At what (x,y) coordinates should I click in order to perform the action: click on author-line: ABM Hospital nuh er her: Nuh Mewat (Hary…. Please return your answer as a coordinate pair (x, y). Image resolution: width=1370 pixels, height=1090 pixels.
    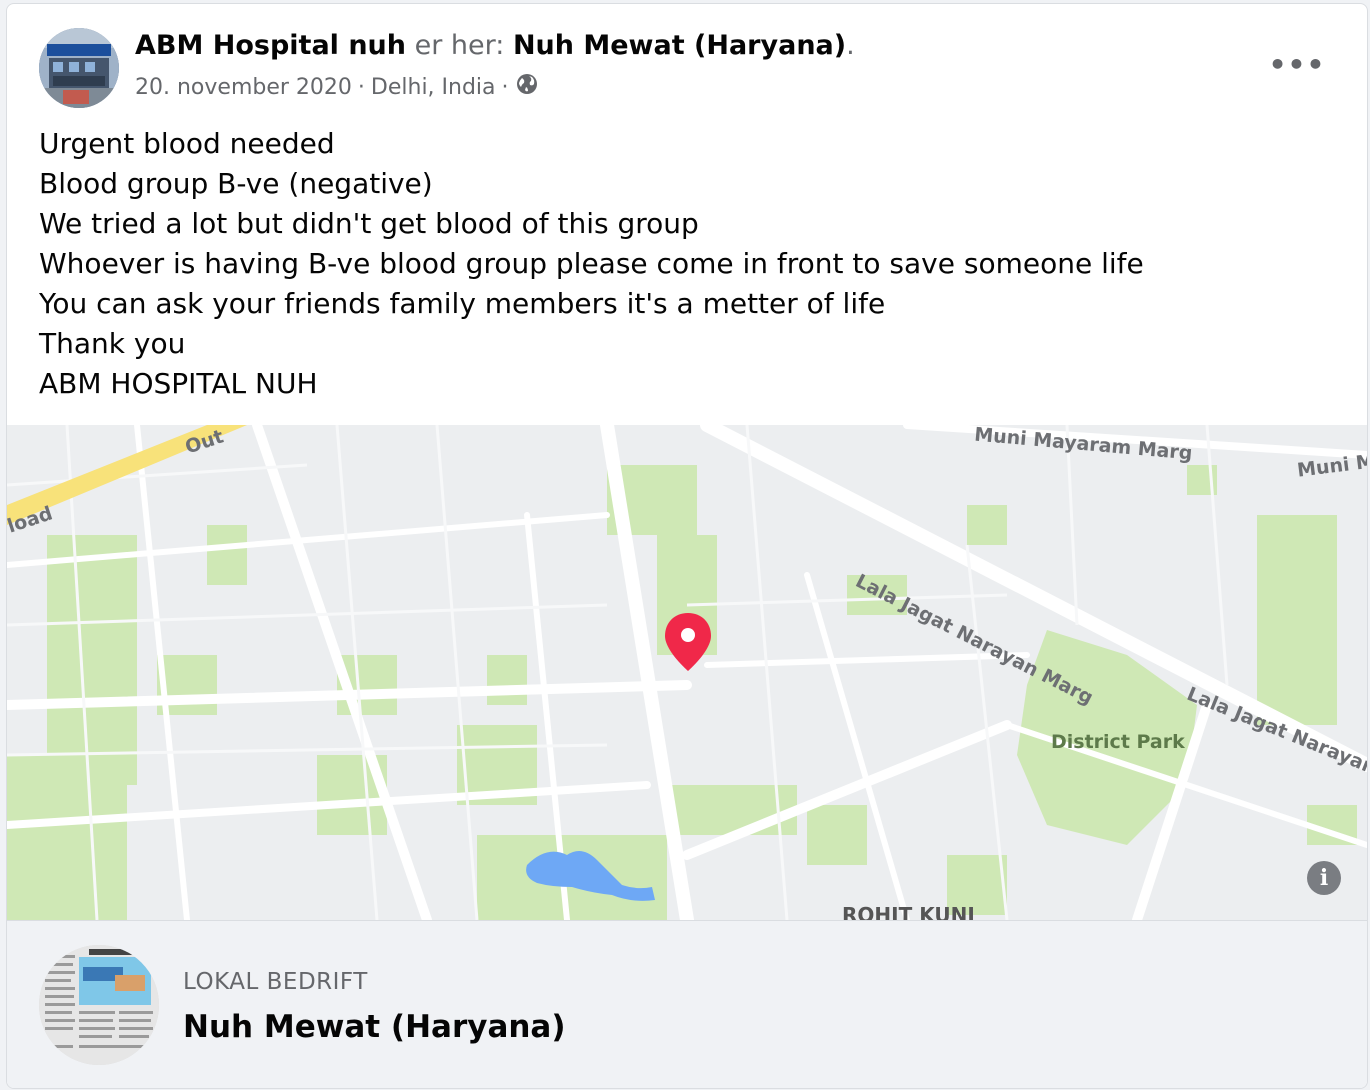
    Looking at the image, I should click on (495, 45).